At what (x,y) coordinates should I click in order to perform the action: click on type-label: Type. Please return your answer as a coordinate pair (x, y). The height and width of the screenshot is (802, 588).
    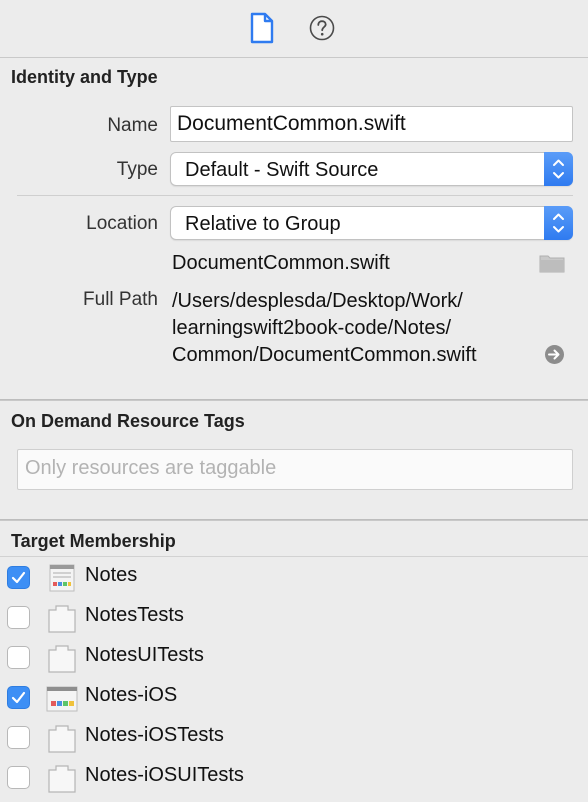
    Looking at the image, I should click on (137, 169).